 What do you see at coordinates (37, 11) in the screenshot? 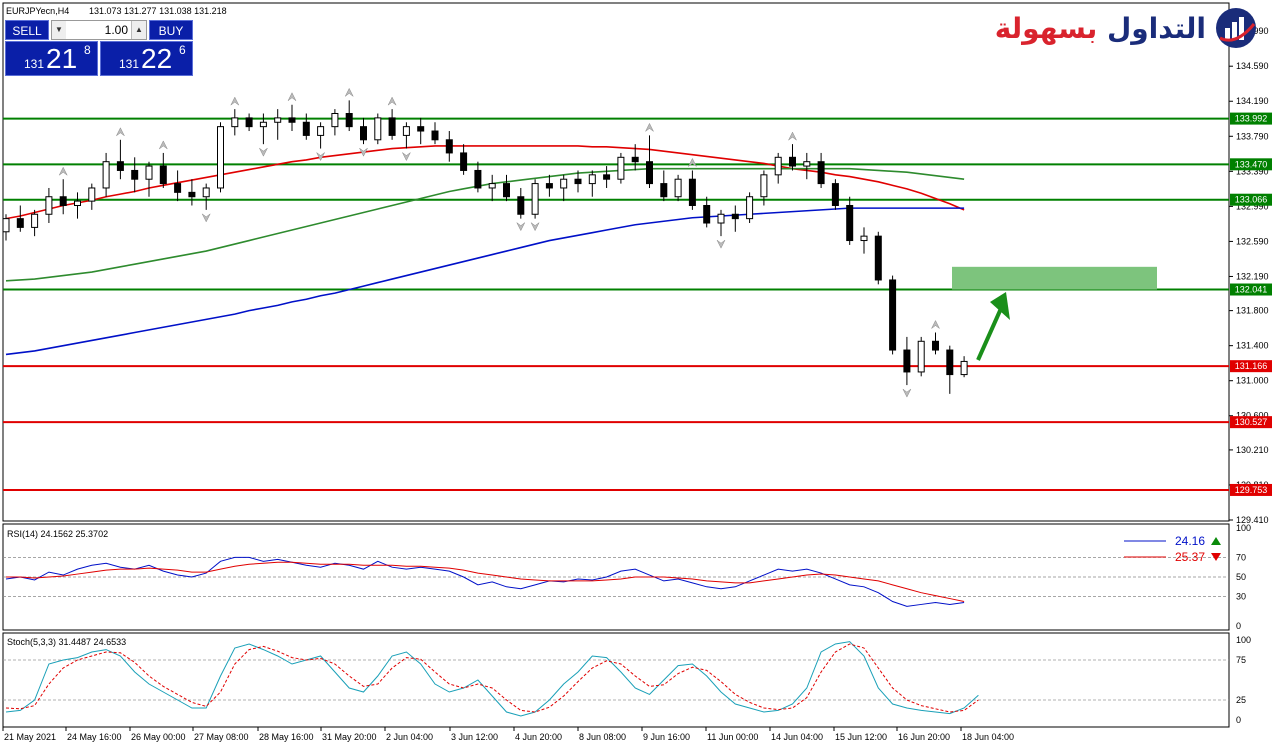
I see `symbol-header: EURJPYecn,H4` at bounding box center [37, 11].